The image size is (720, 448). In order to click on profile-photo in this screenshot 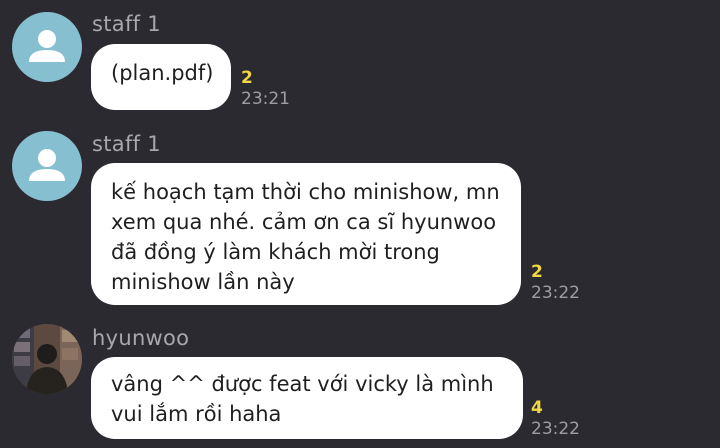, I will do `click(47, 359)`.